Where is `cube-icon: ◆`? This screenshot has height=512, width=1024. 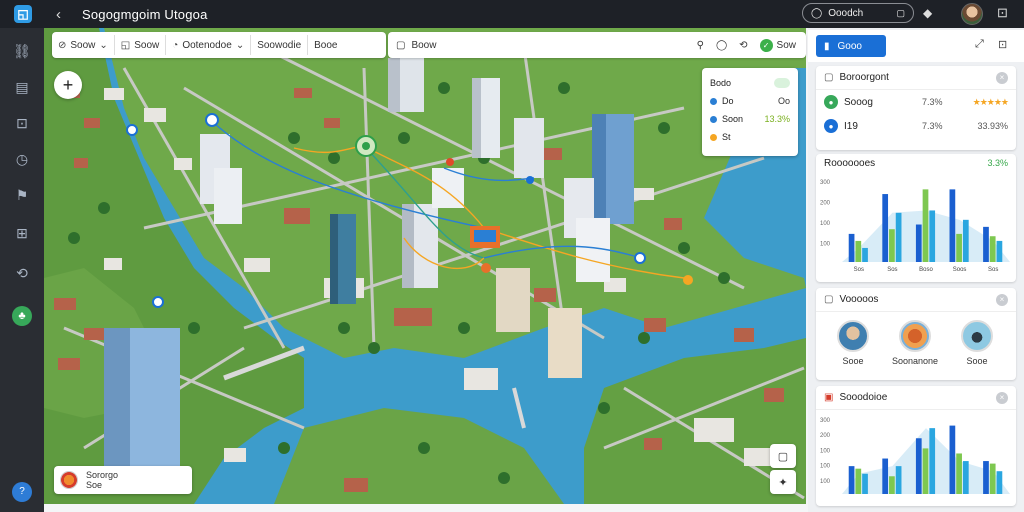 cube-icon: ◆ is located at coordinates (927, 13).